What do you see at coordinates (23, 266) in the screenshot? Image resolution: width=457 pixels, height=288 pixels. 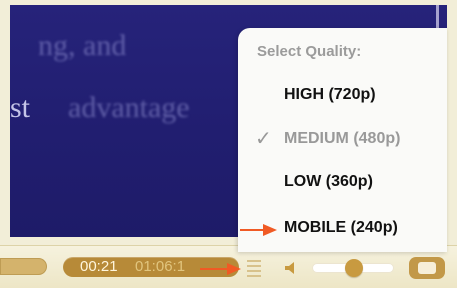 I see `seek-bar` at bounding box center [23, 266].